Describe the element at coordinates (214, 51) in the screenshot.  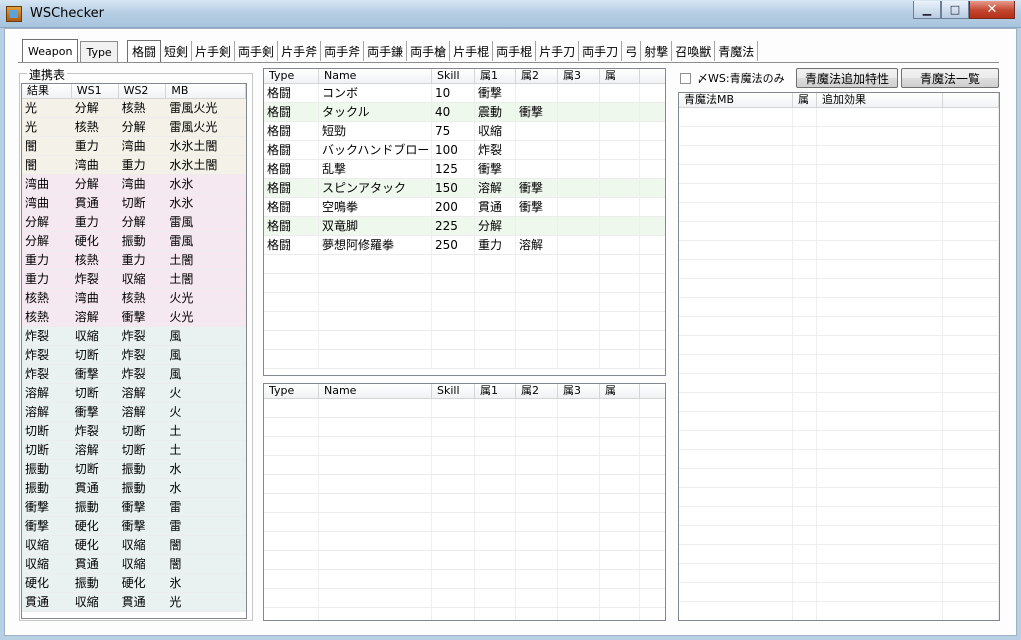
I see `tab-weapon-2: 片手剣` at that location.